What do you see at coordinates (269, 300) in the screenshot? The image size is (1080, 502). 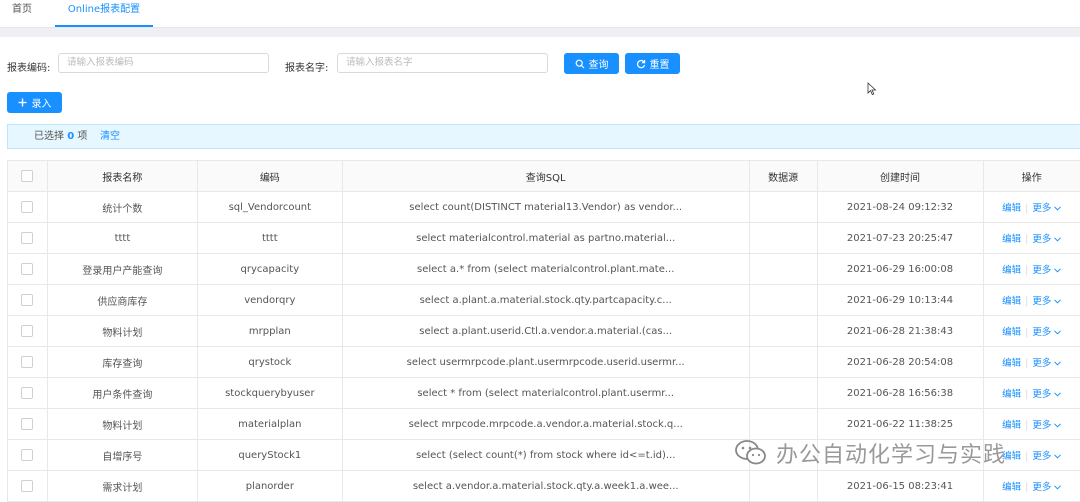 I see `cell-code: vendorqry` at bounding box center [269, 300].